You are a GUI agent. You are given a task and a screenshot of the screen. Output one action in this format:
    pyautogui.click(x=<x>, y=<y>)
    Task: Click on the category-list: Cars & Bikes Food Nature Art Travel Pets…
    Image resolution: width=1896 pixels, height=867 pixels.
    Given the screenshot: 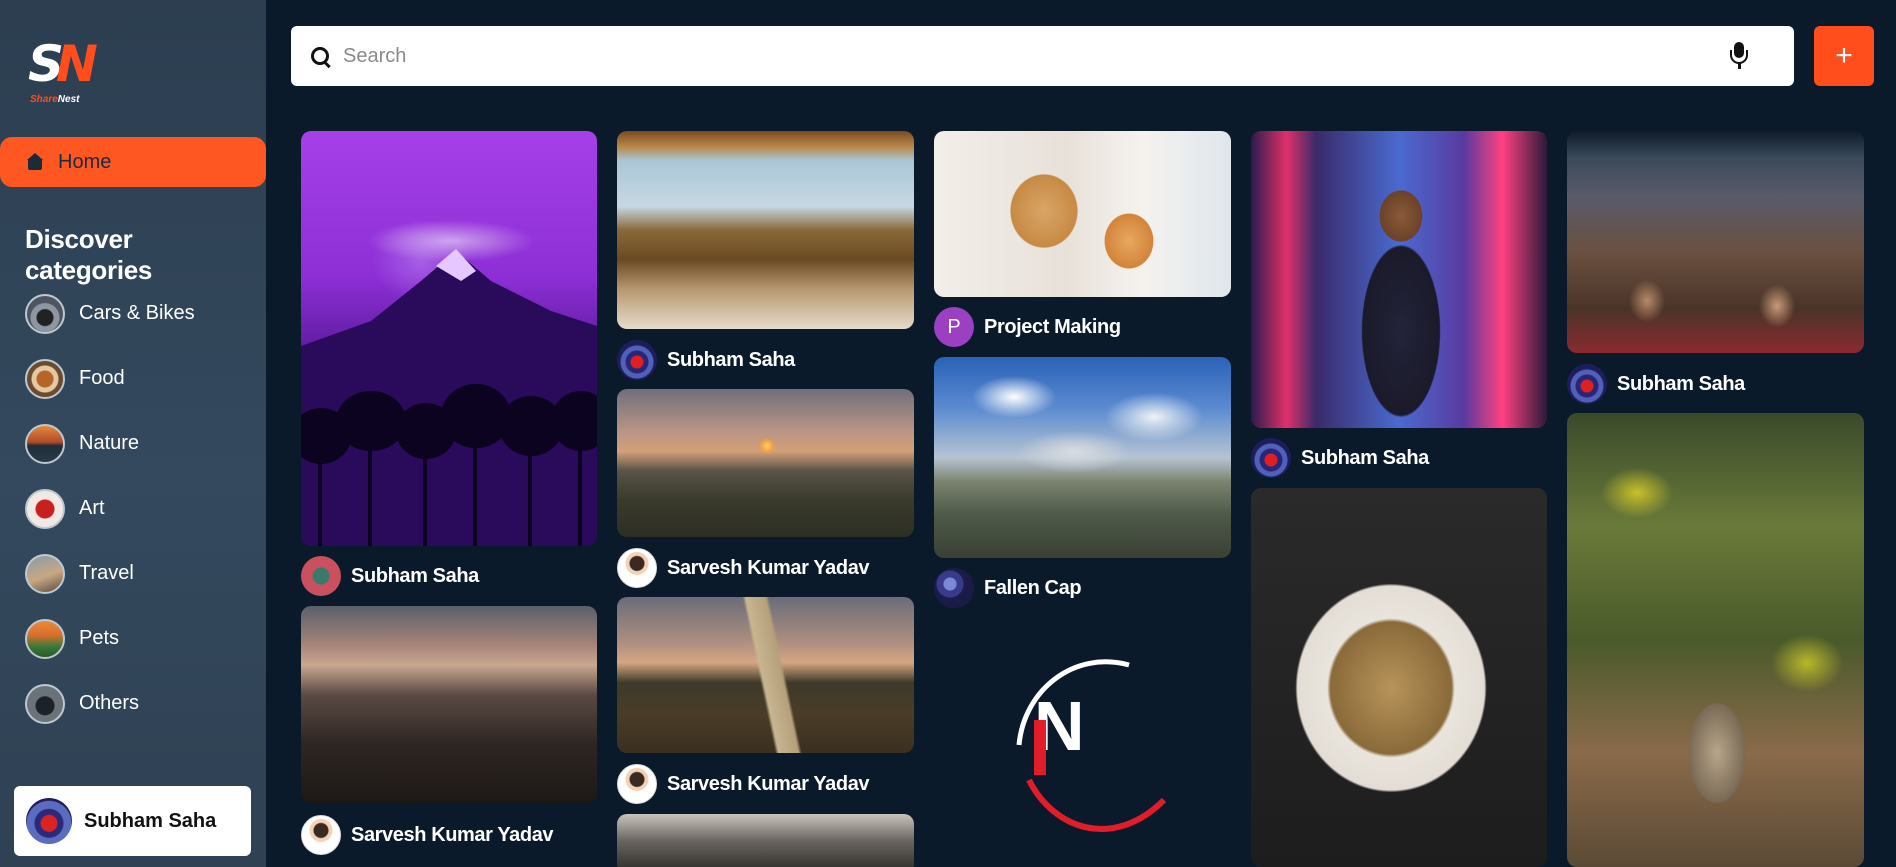 What is the action you would take?
    pyautogui.click(x=110, y=508)
    